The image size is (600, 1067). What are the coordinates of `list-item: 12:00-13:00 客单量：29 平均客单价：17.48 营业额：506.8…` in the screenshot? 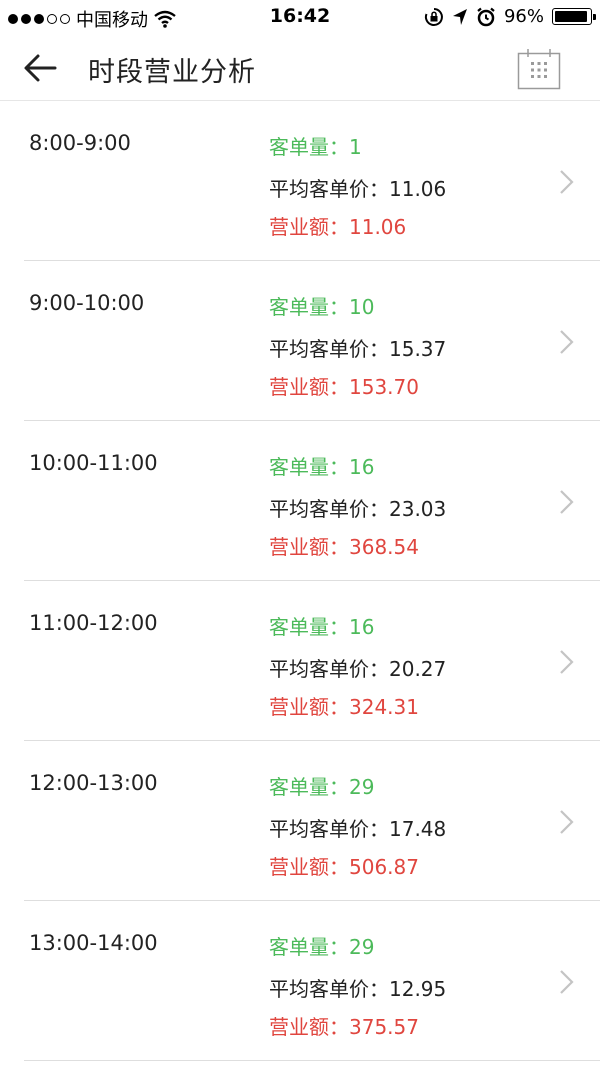 It's located at (312, 821).